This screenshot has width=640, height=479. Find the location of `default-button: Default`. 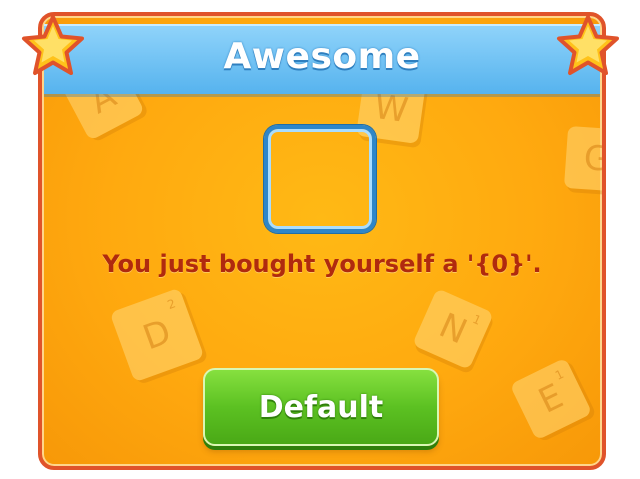

default-button: Default is located at coordinates (321, 407).